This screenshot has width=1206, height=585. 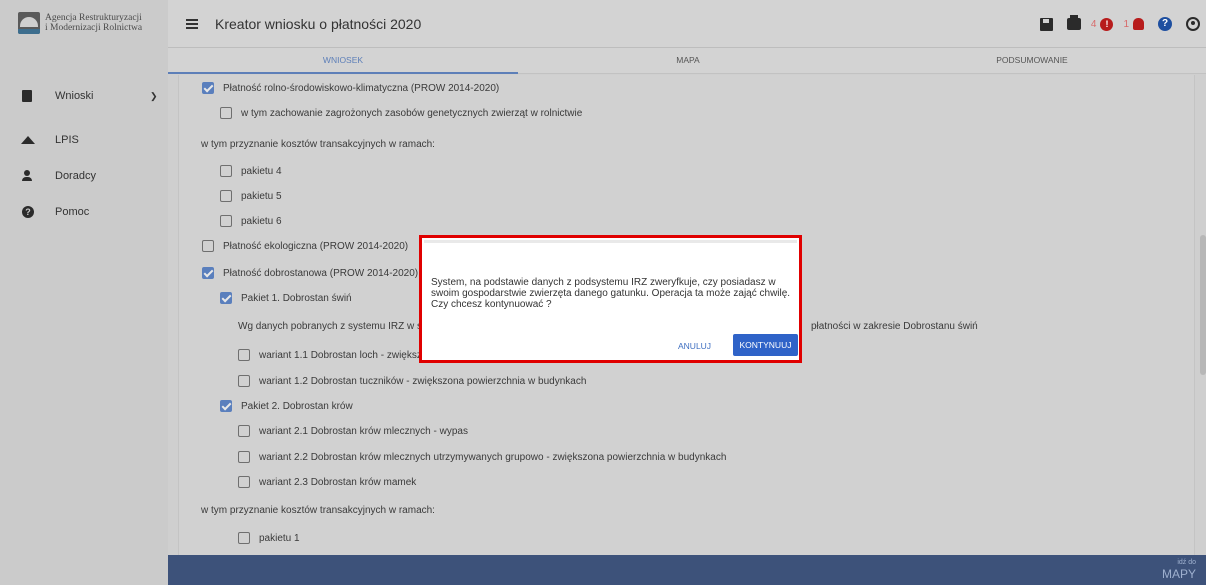 What do you see at coordinates (72, 212) in the screenshot?
I see `sidebar-item-label: Pomoc` at bounding box center [72, 212].